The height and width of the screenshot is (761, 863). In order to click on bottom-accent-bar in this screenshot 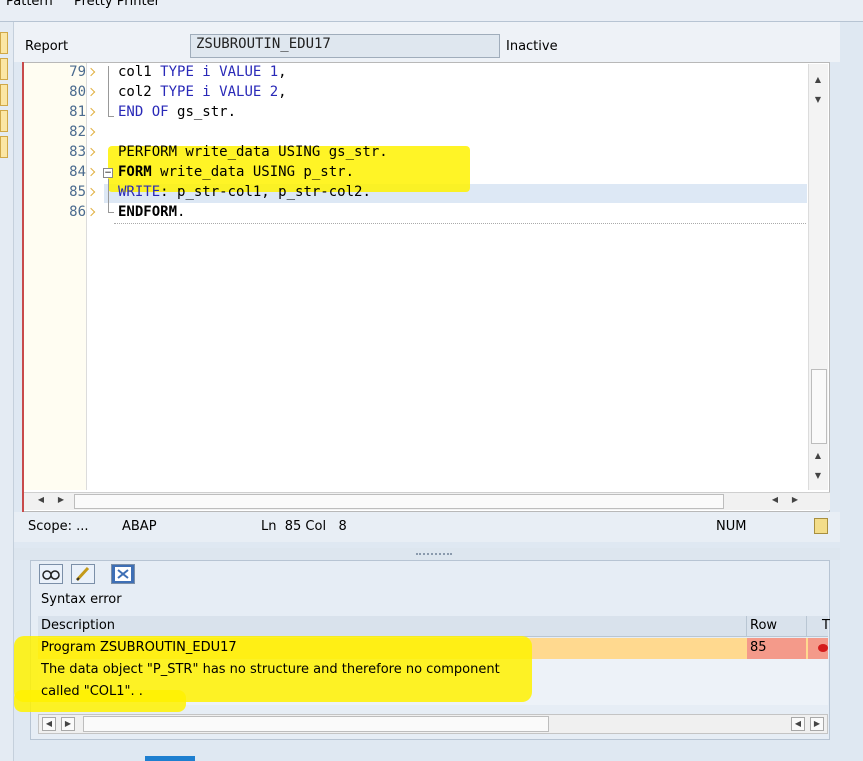, I will do `click(170, 758)`.